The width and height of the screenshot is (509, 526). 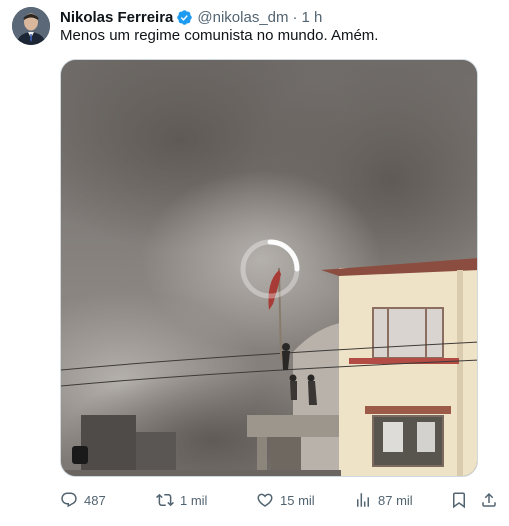 I want to click on author-handle: @nikolas_dm, so click(x=242, y=17).